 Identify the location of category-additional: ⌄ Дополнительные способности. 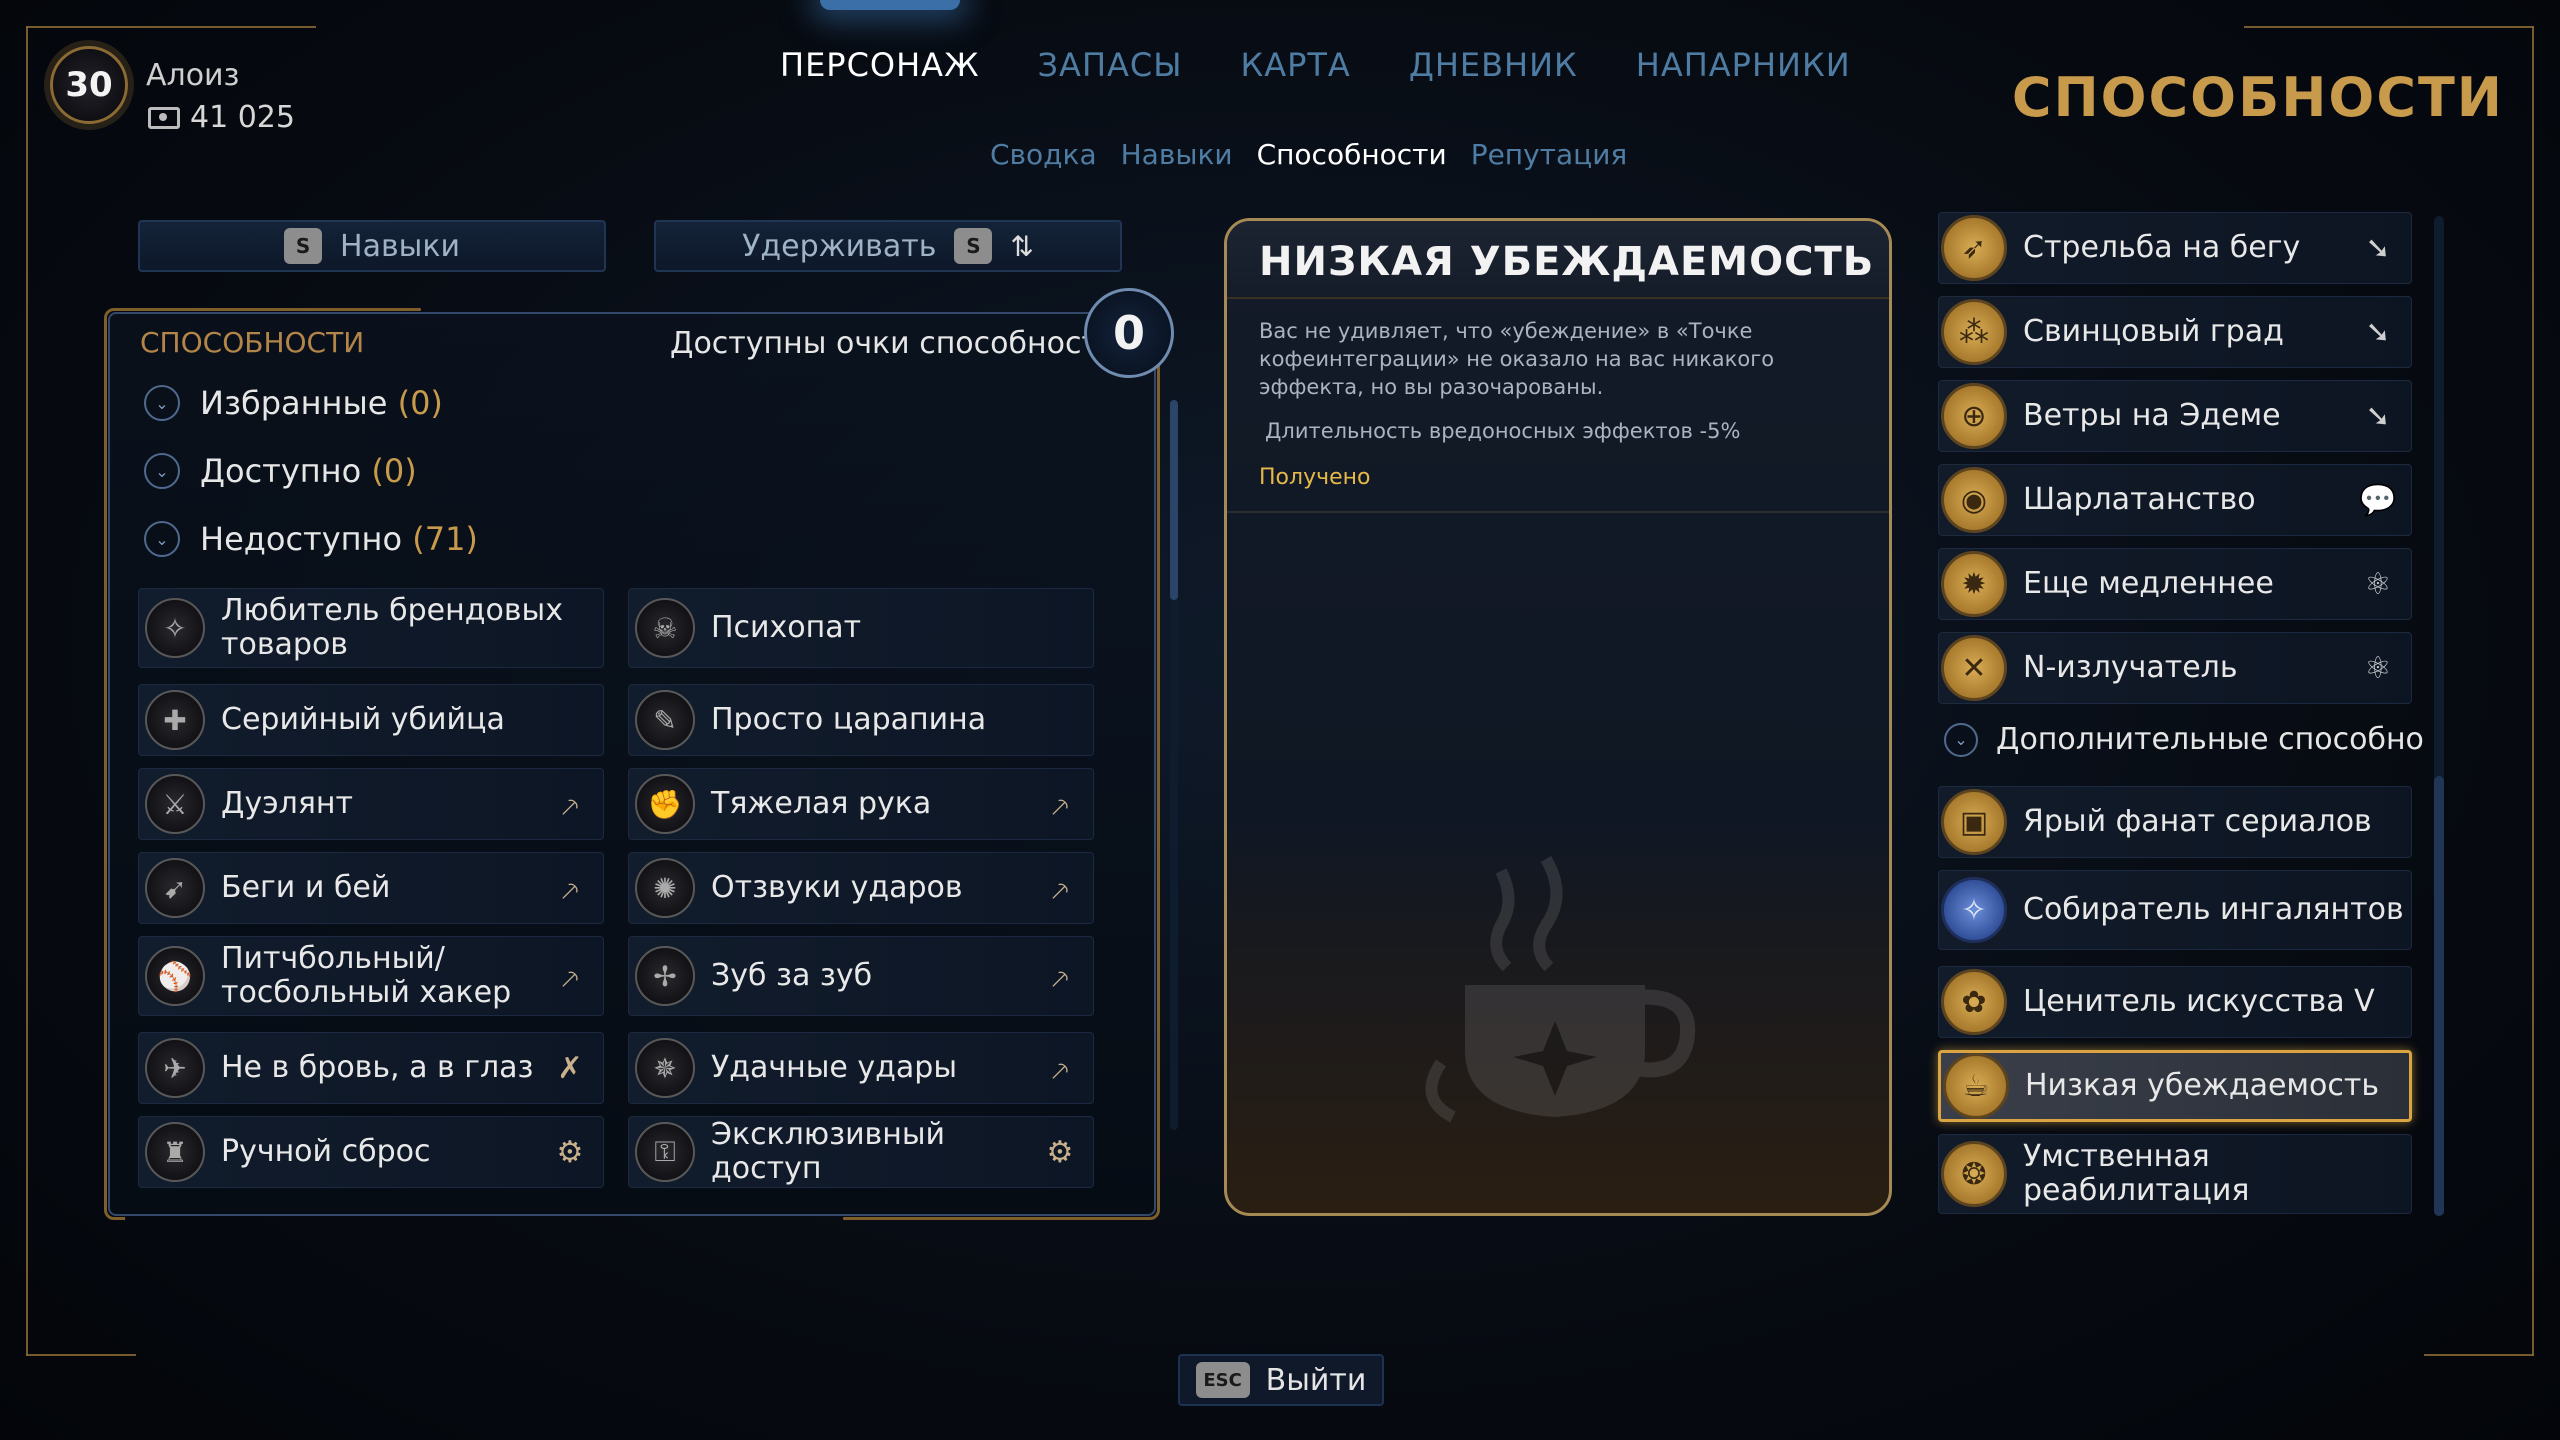
(2184, 739).